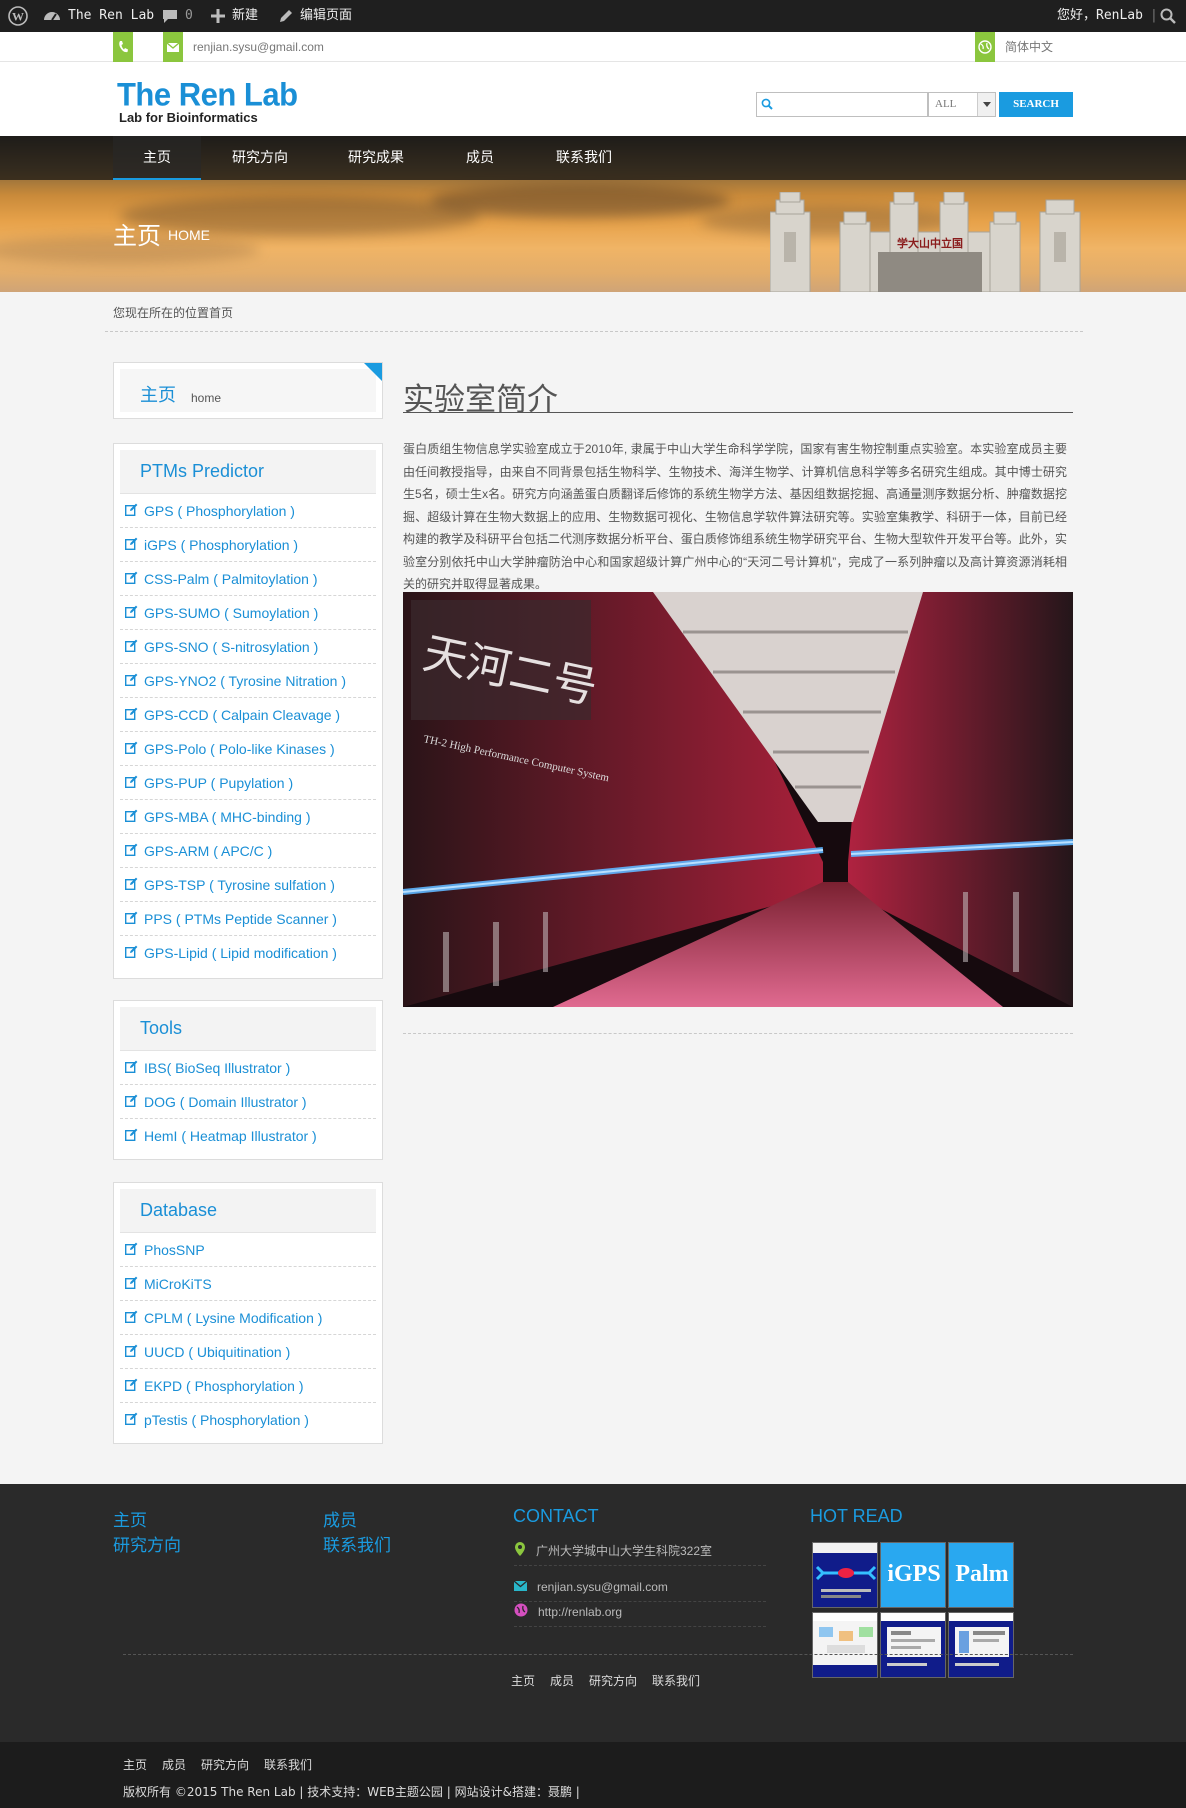 The image size is (1186, 1808). What do you see at coordinates (174, 1764) in the screenshot?
I see `bottom-nav-members: 成员` at bounding box center [174, 1764].